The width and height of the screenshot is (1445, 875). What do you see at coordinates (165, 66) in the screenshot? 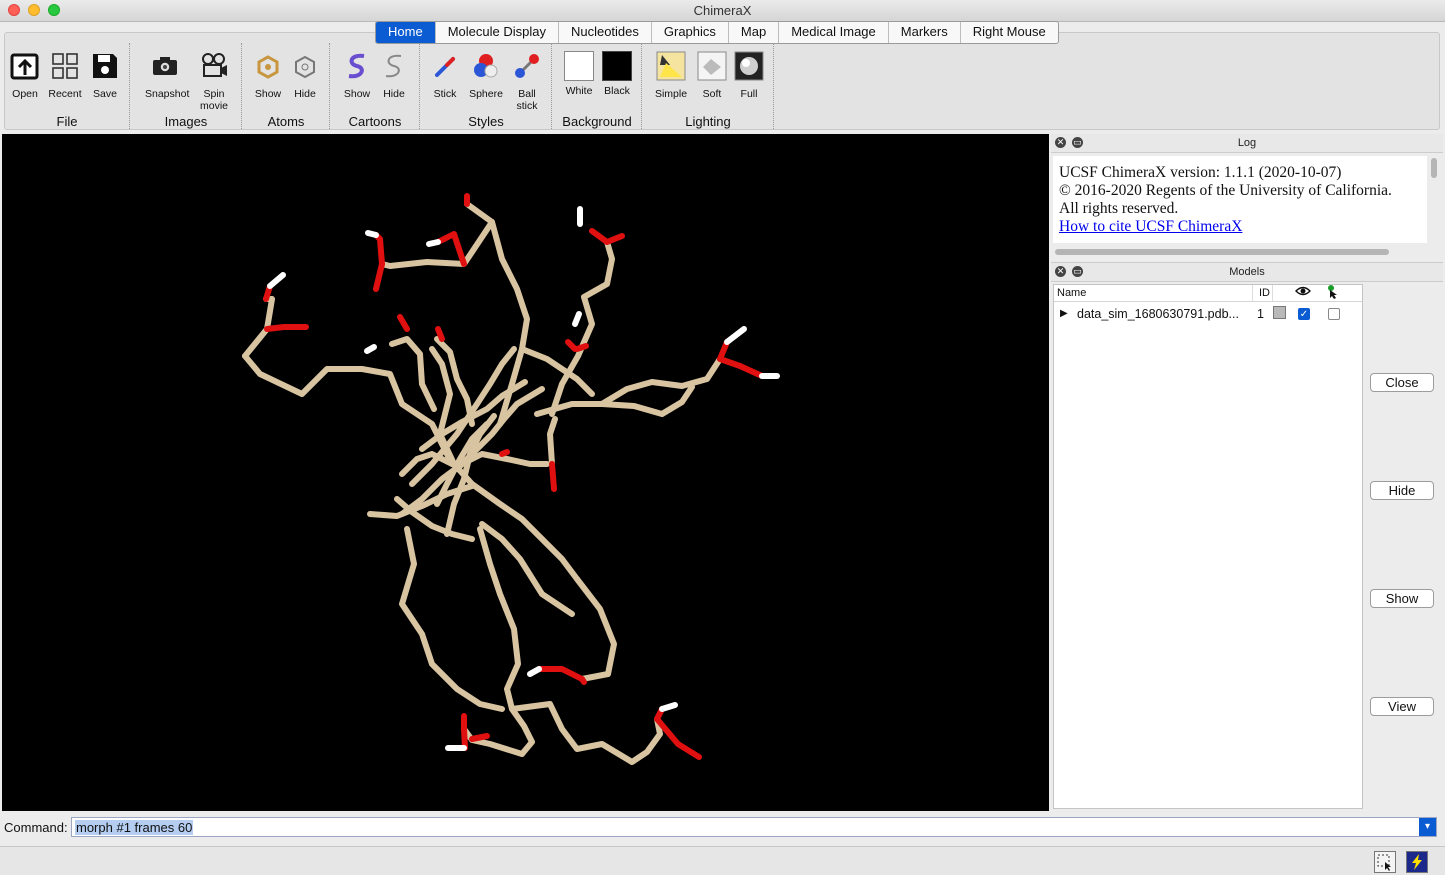
I see `camera-icon` at bounding box center [165, 66].